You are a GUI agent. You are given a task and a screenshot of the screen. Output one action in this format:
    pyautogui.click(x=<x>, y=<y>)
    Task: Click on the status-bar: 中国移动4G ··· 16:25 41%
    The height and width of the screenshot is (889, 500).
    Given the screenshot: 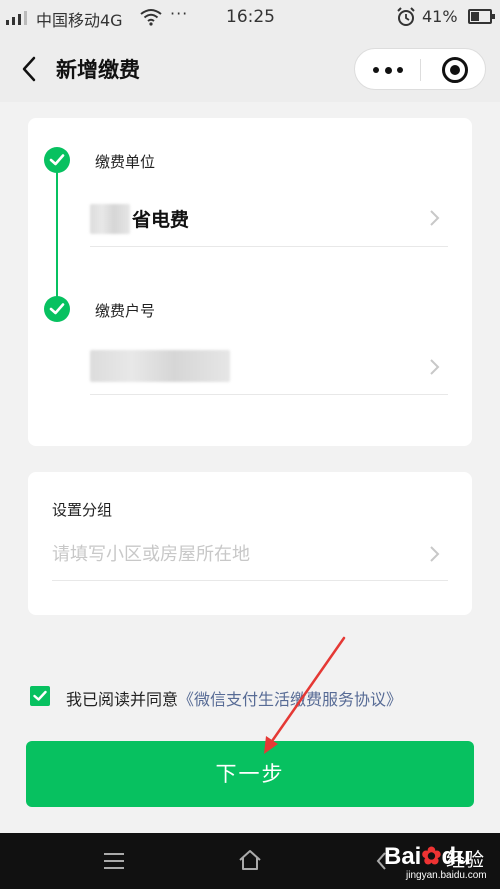 What is the action you would take?
    pyautogui.click(x=250, y=17)
    